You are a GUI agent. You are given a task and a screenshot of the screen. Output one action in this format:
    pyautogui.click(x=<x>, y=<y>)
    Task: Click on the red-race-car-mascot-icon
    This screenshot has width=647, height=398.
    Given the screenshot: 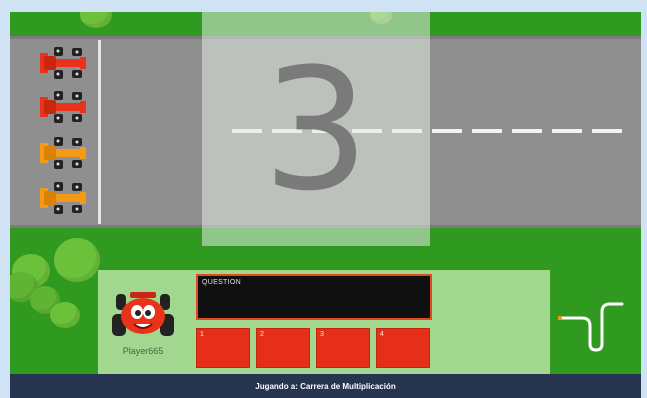 What is the action you would take?
    pyautogui.click(x=143, y=315)
    